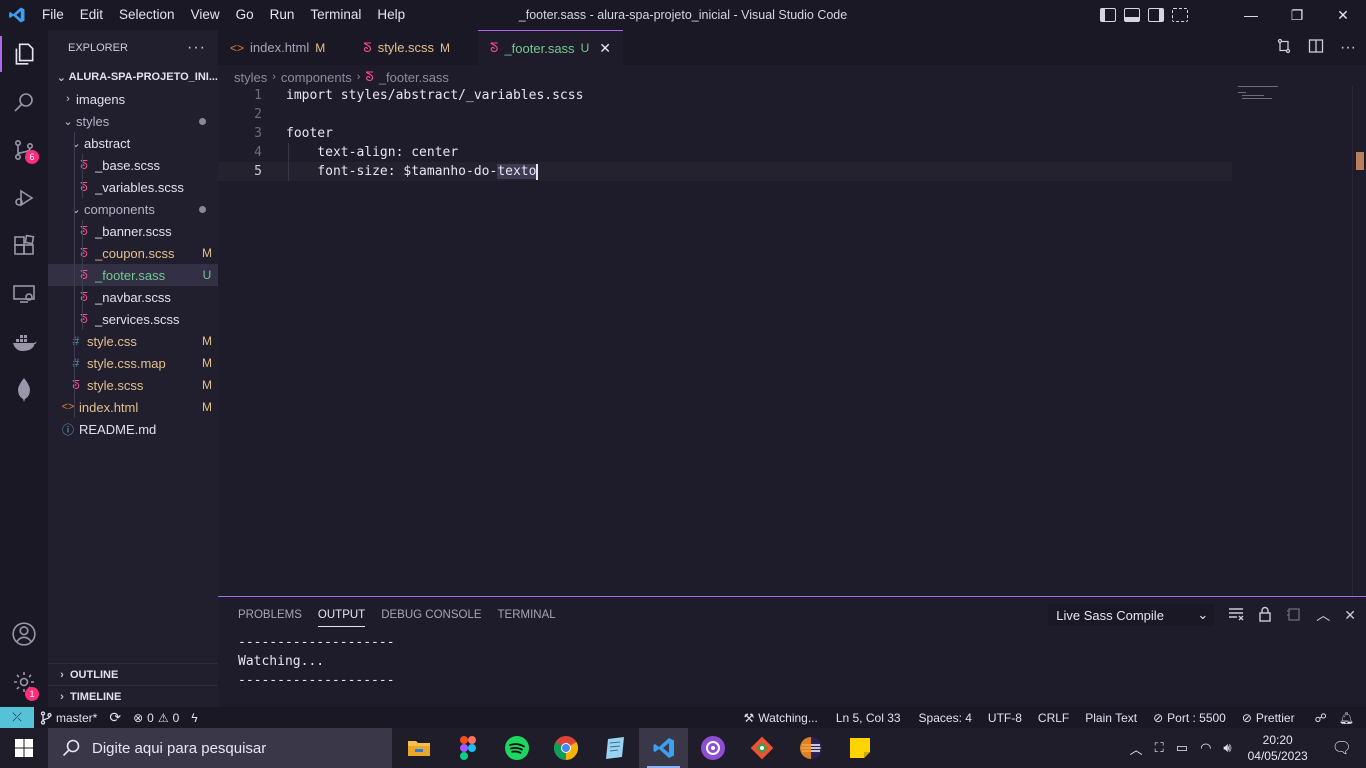  Describe the element at coordinates (220, 748) in the screenshot. I see `taskbar-search-box: Digite aqui para pesquisar` at that location.